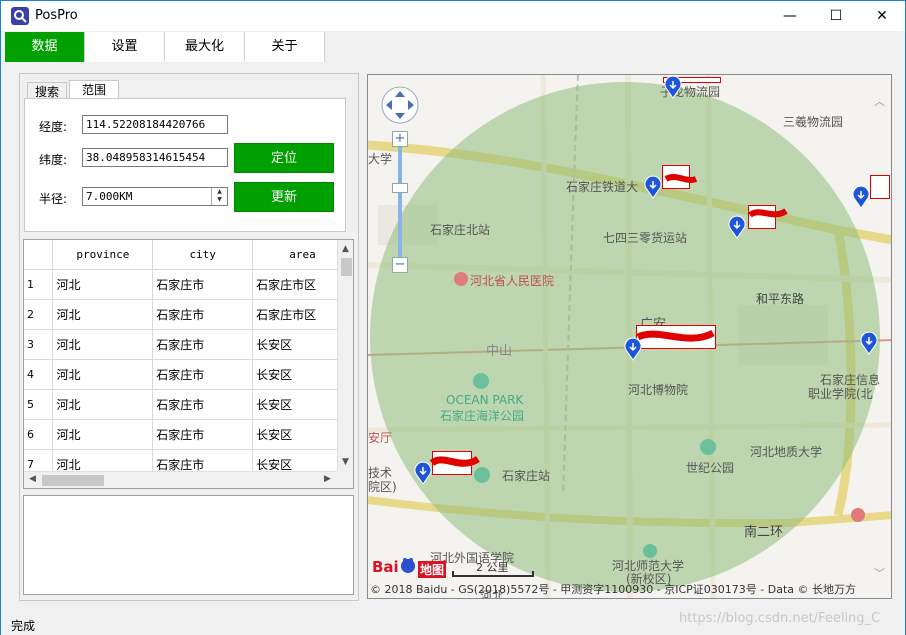 Image resolution: width=906 pixels, height=635 pixels. Describe the element at coordinates (39, 344) in the screenshot. I see `row-number: 3` at that location.